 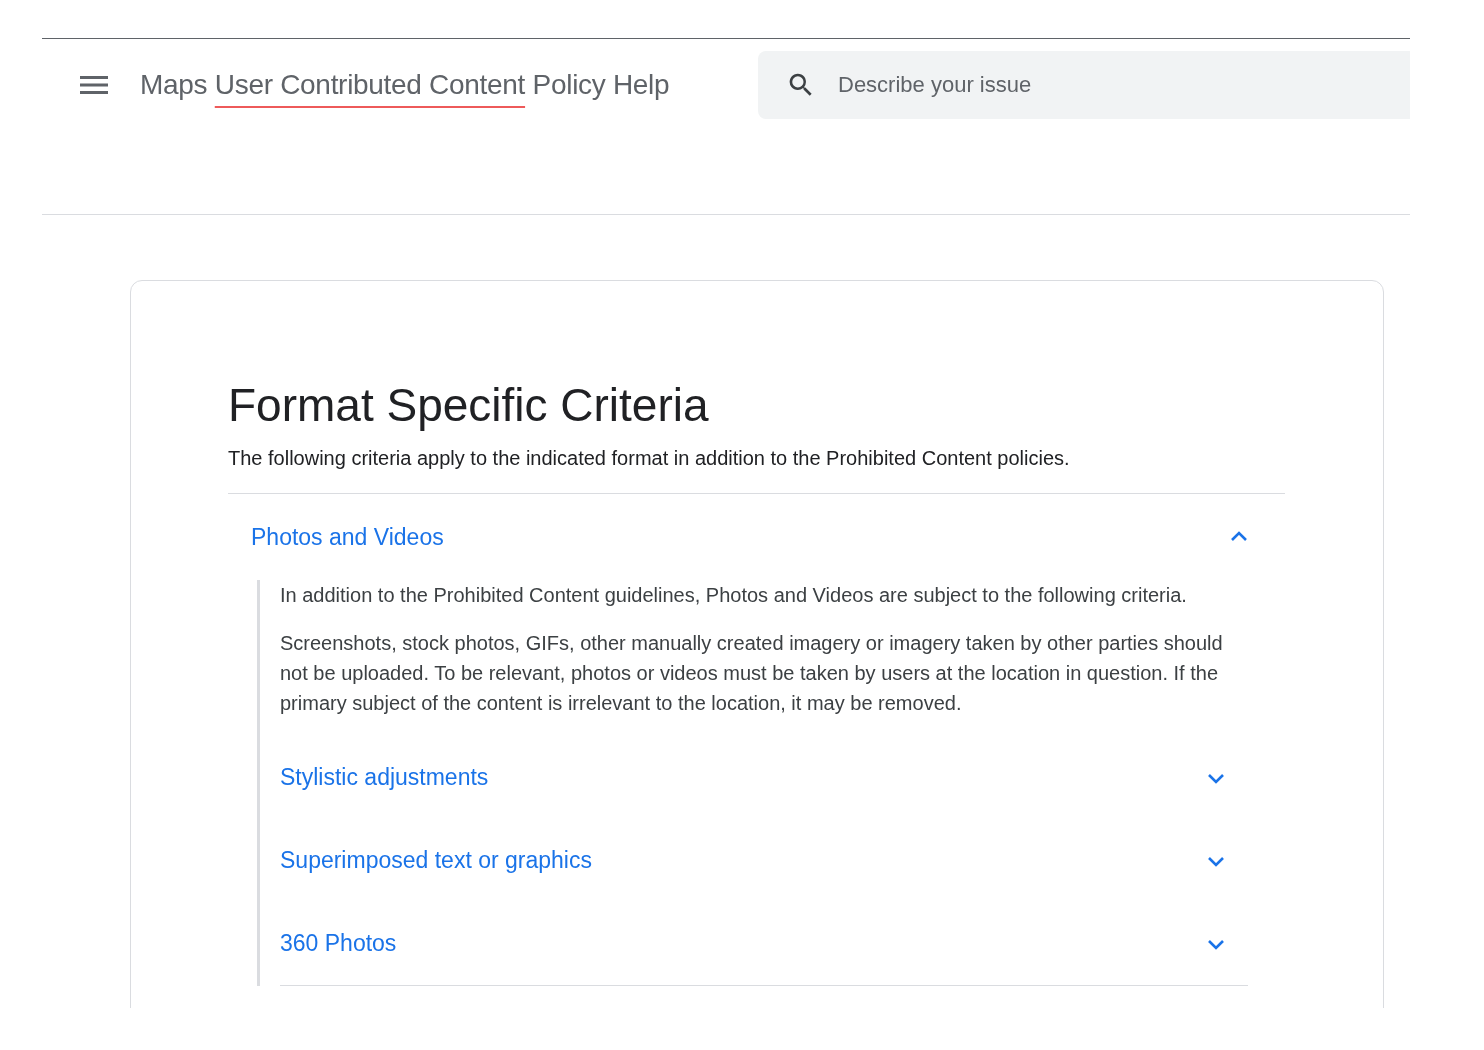 I want to click on intro-text: The following criteria apply to the indicated format in addition to the Prohibited Content policies., so click(x=649, y=458).